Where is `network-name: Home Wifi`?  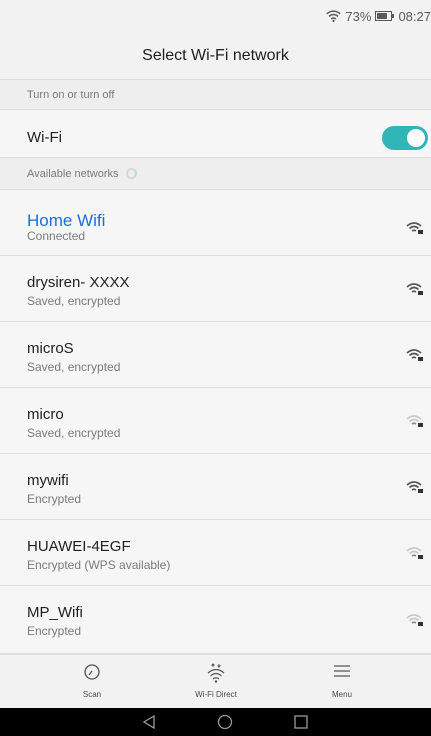
network-name: Home Wifi is located at coordinates (66, 220).